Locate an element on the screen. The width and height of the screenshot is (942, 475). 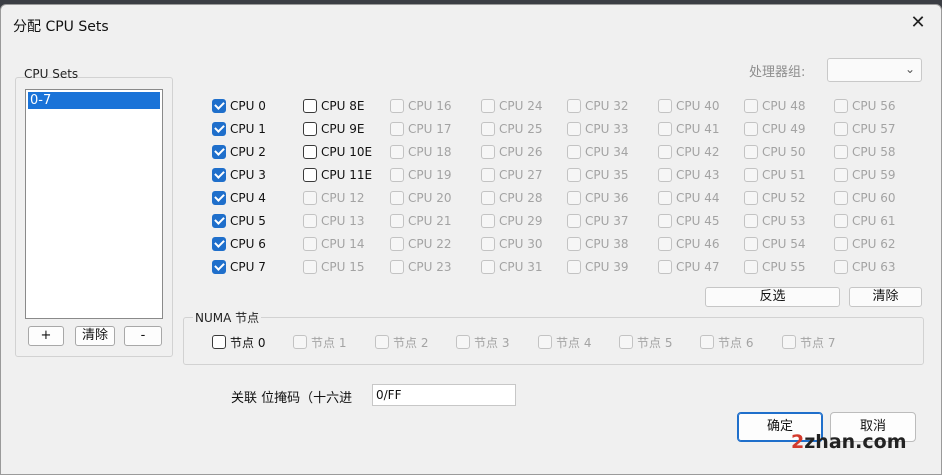
cpu-checkbox: CPU 62 is located at coordinates (864, 244).